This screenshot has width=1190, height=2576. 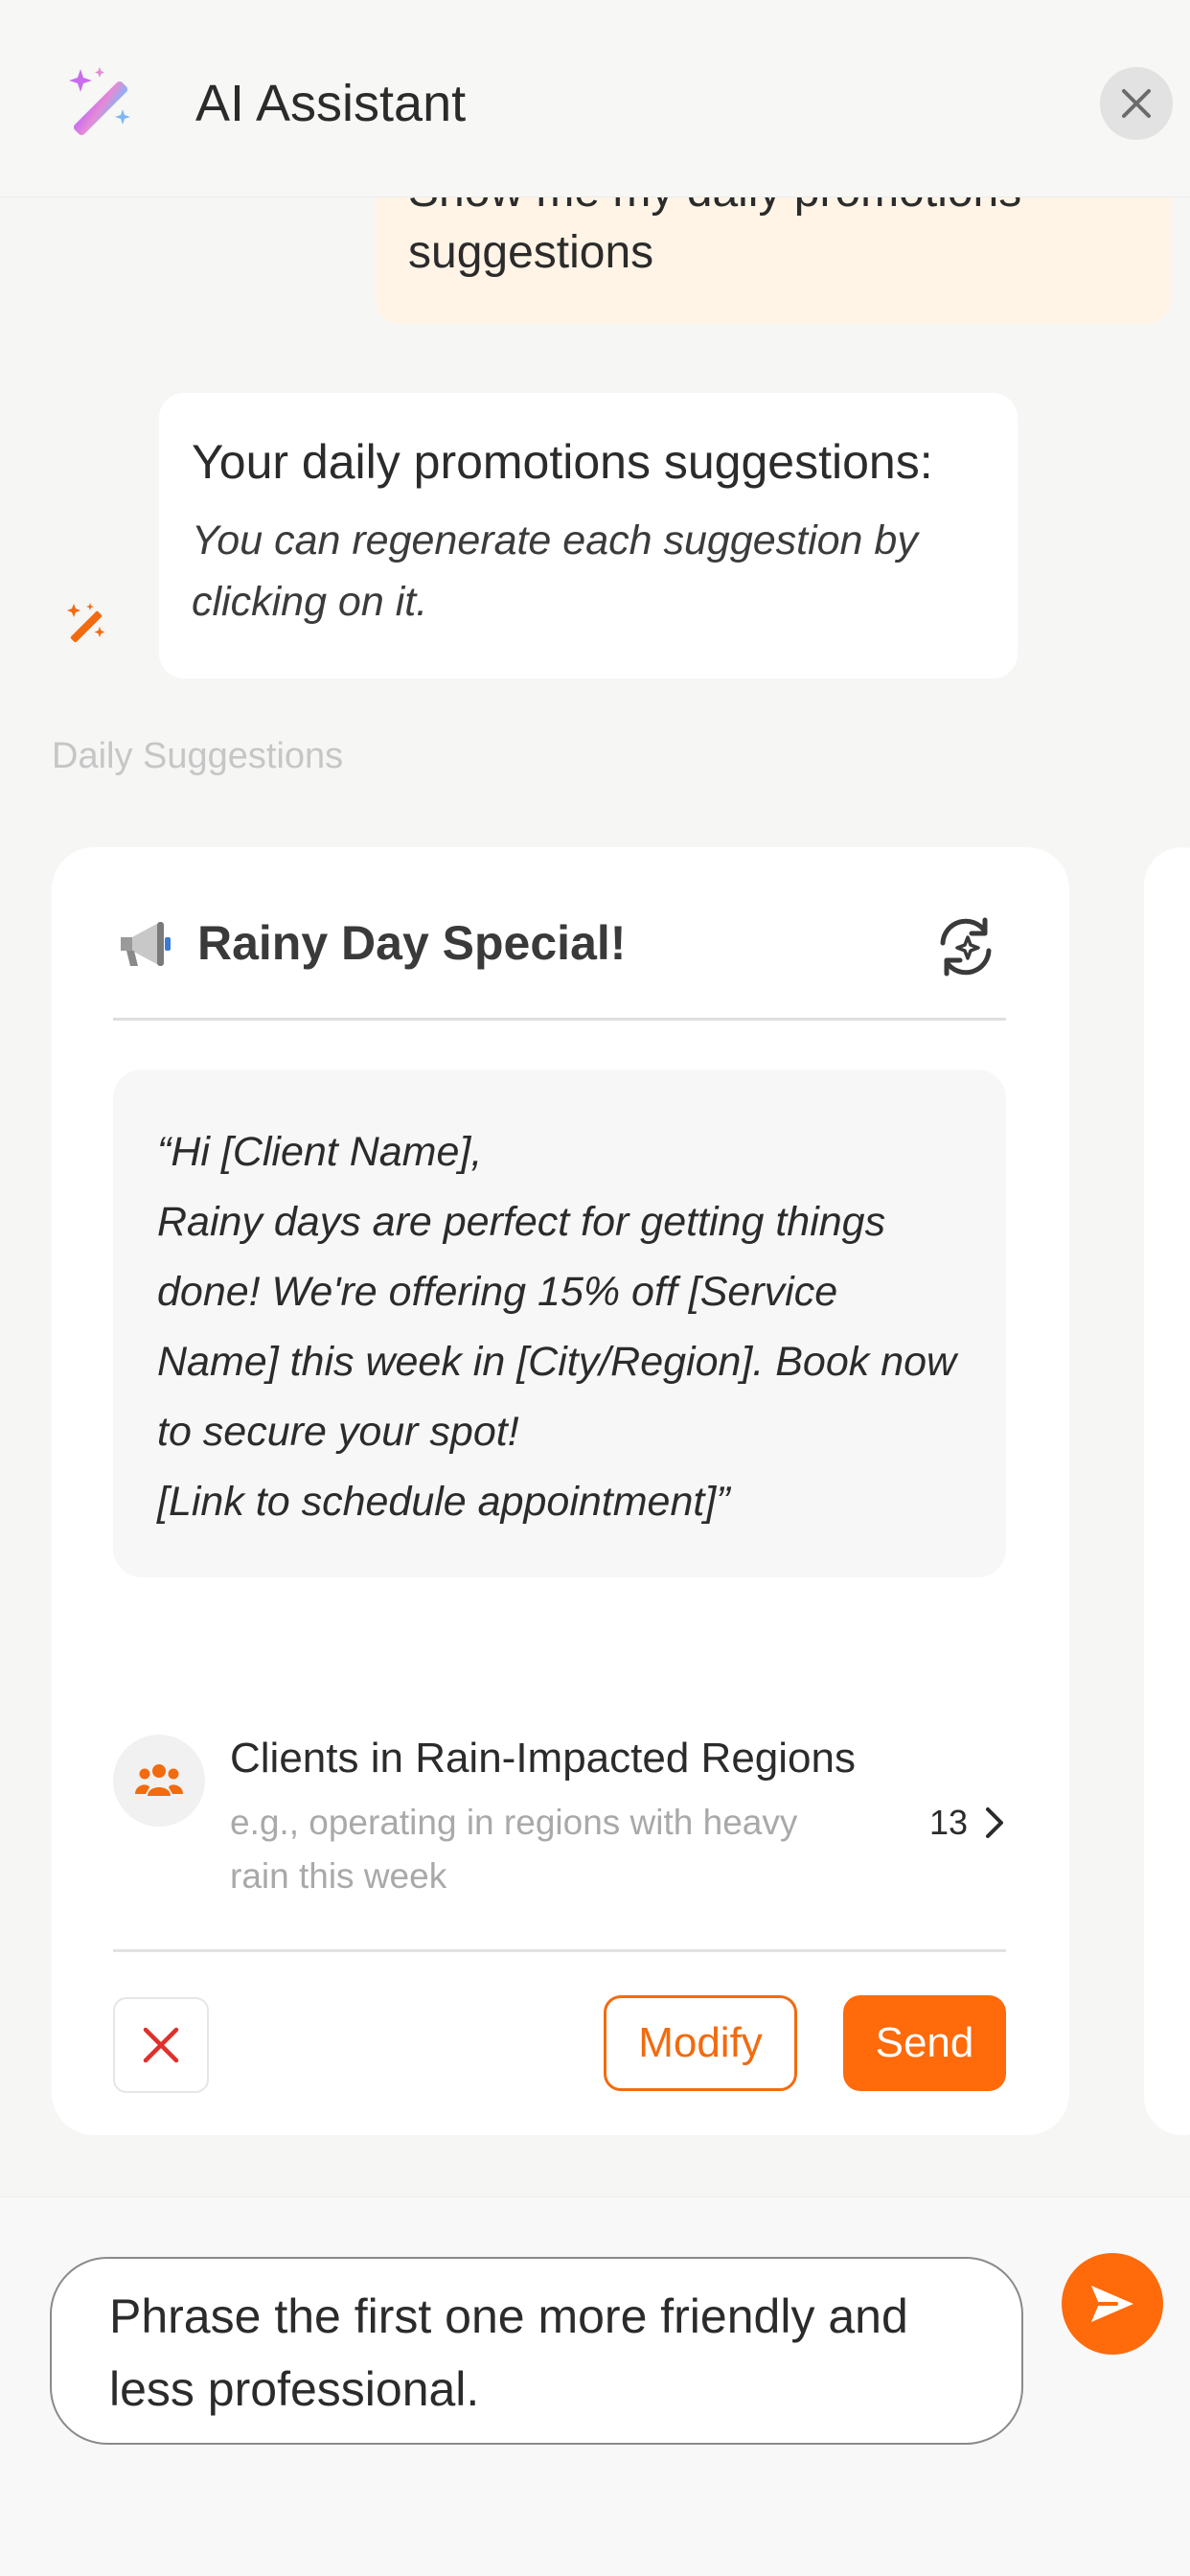 I want to click on message-line: [Link to schedule appointment]”, so click(x=444, y=1502).